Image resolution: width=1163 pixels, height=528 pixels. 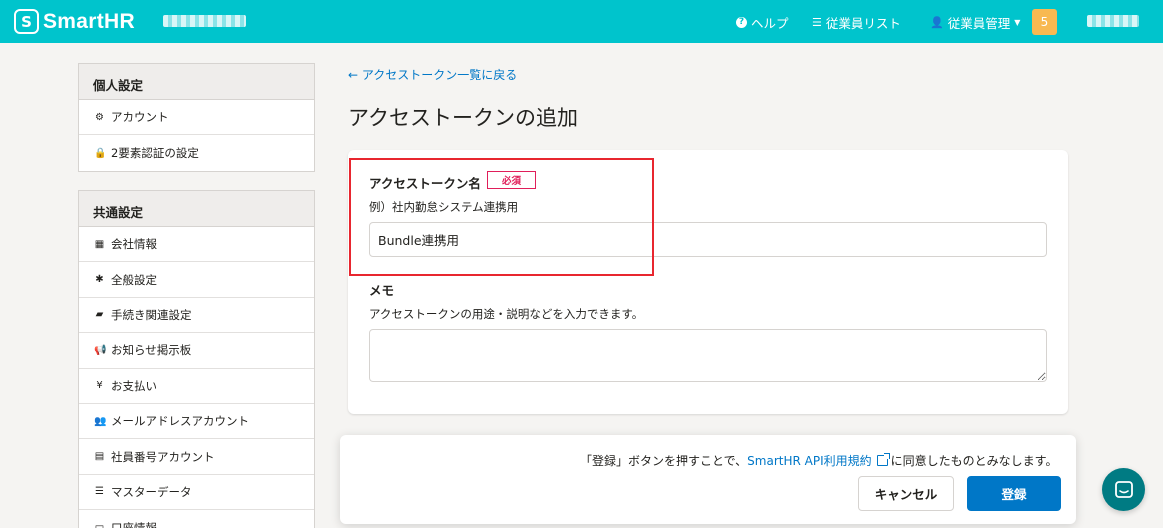 What do you see at coordinates (1017, 22) in the screenshot?
I see `caret-down-icon: ▼` at bounding box center [1017, 22].